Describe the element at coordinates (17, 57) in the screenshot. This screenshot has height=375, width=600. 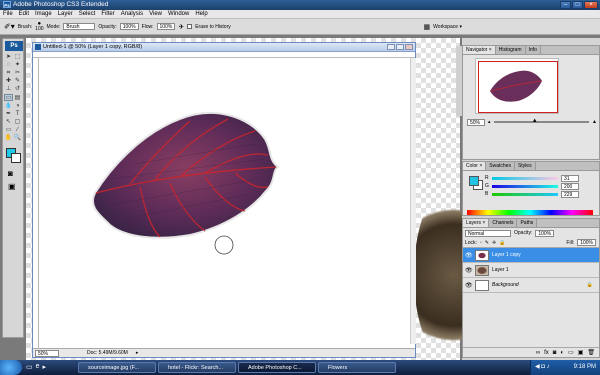
I see `marquee-tool-icon: ⬚` at that location.